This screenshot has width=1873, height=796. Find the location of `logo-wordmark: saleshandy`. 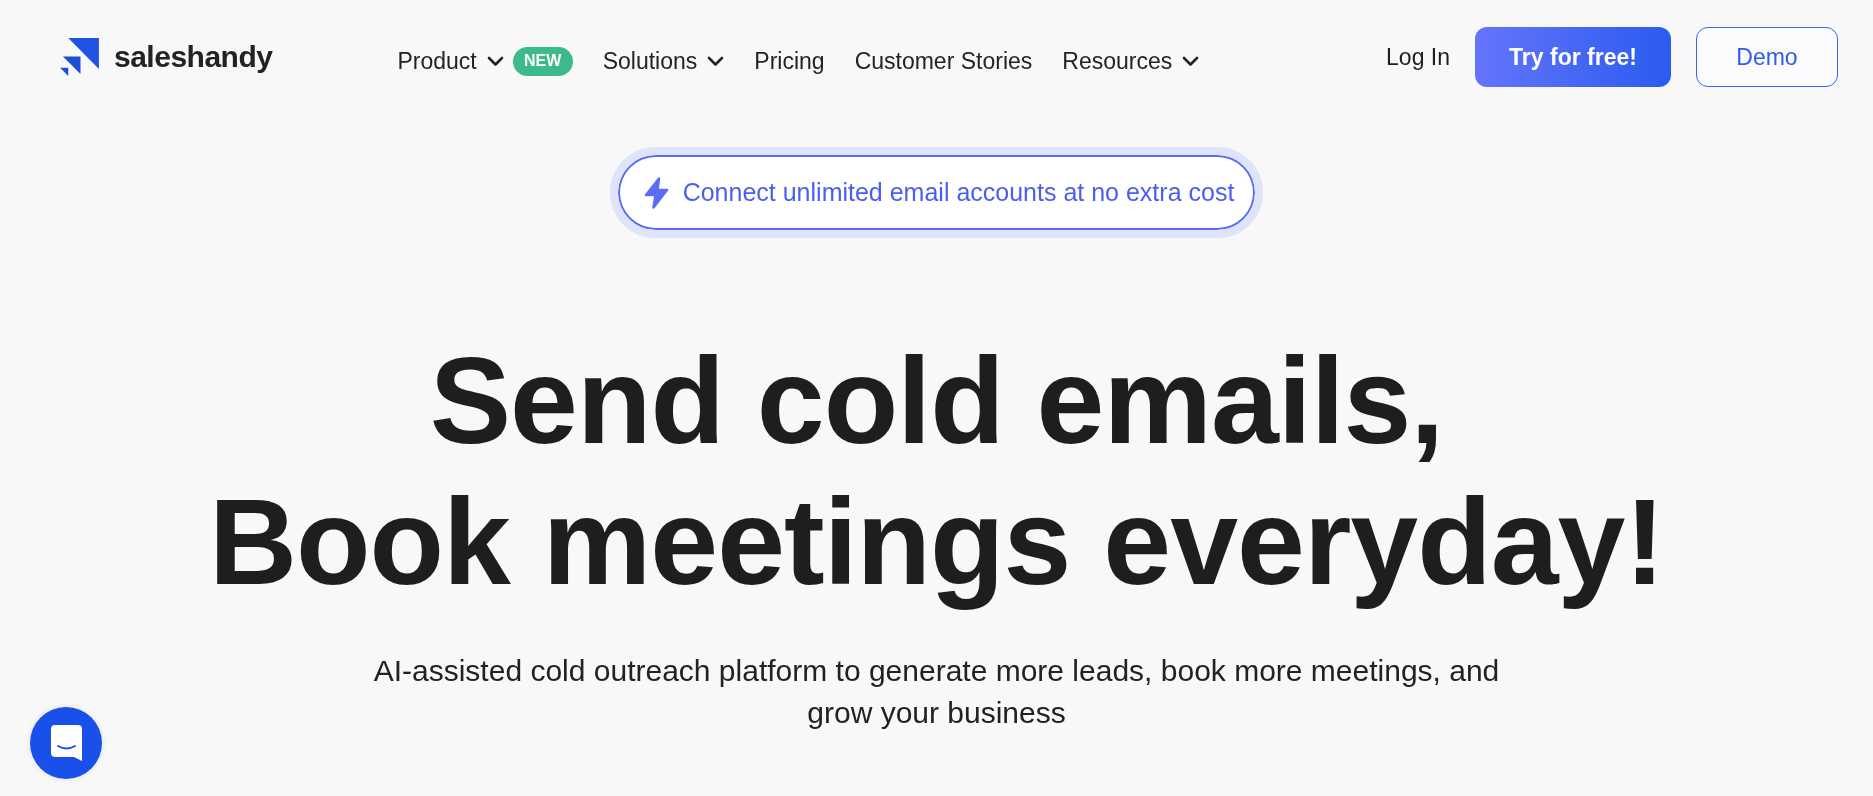

logo-wordmark: saleshandy is located at coordinates (193, 57).